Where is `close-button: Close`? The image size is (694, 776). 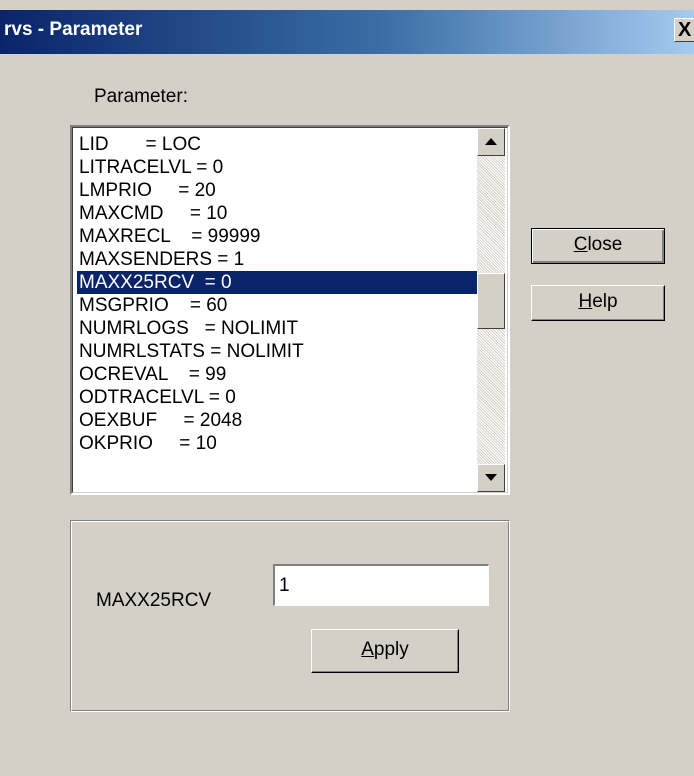 close-button: Close is located at coordinates (598, 246).